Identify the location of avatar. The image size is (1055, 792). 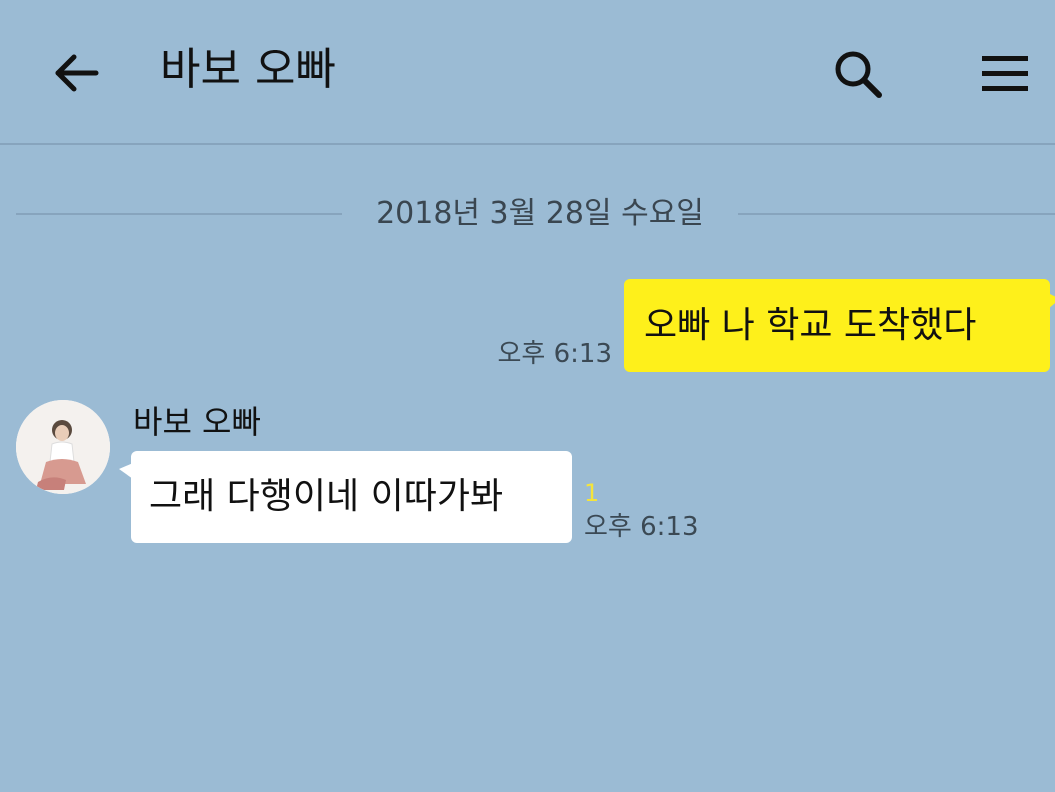
(63, 447).